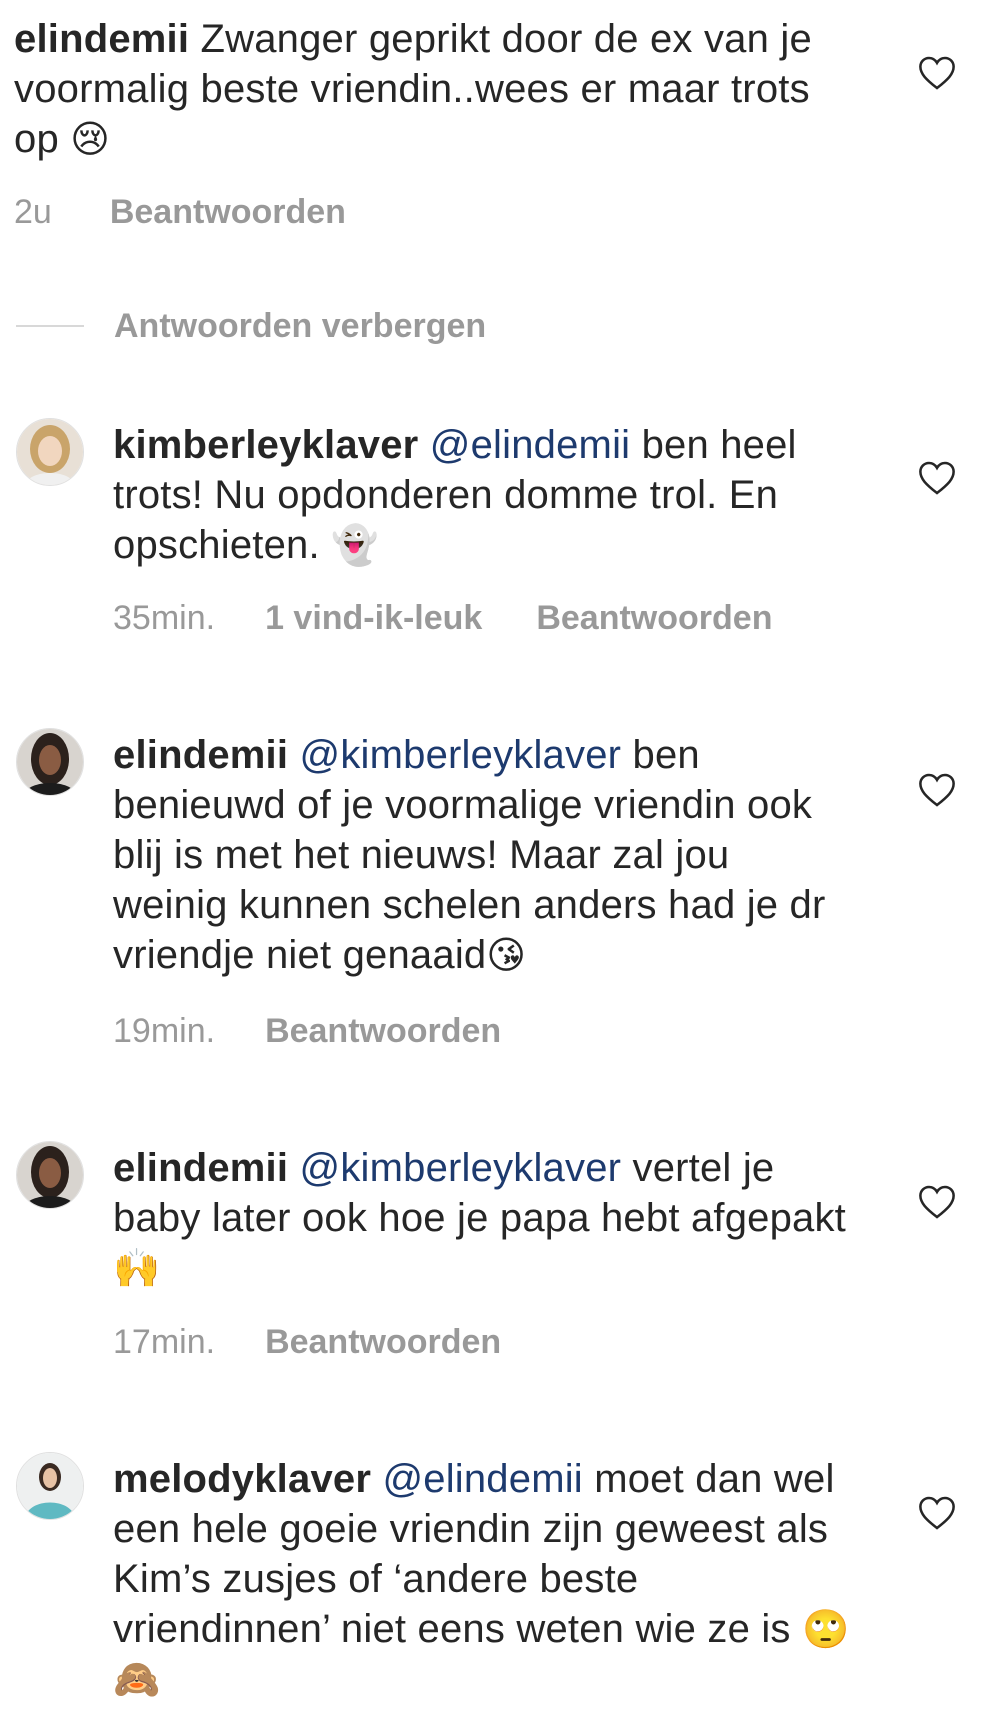 This screenshot has width=990, height=1722. I want to click on comment-timestamp: 35min., so click(164, 618).